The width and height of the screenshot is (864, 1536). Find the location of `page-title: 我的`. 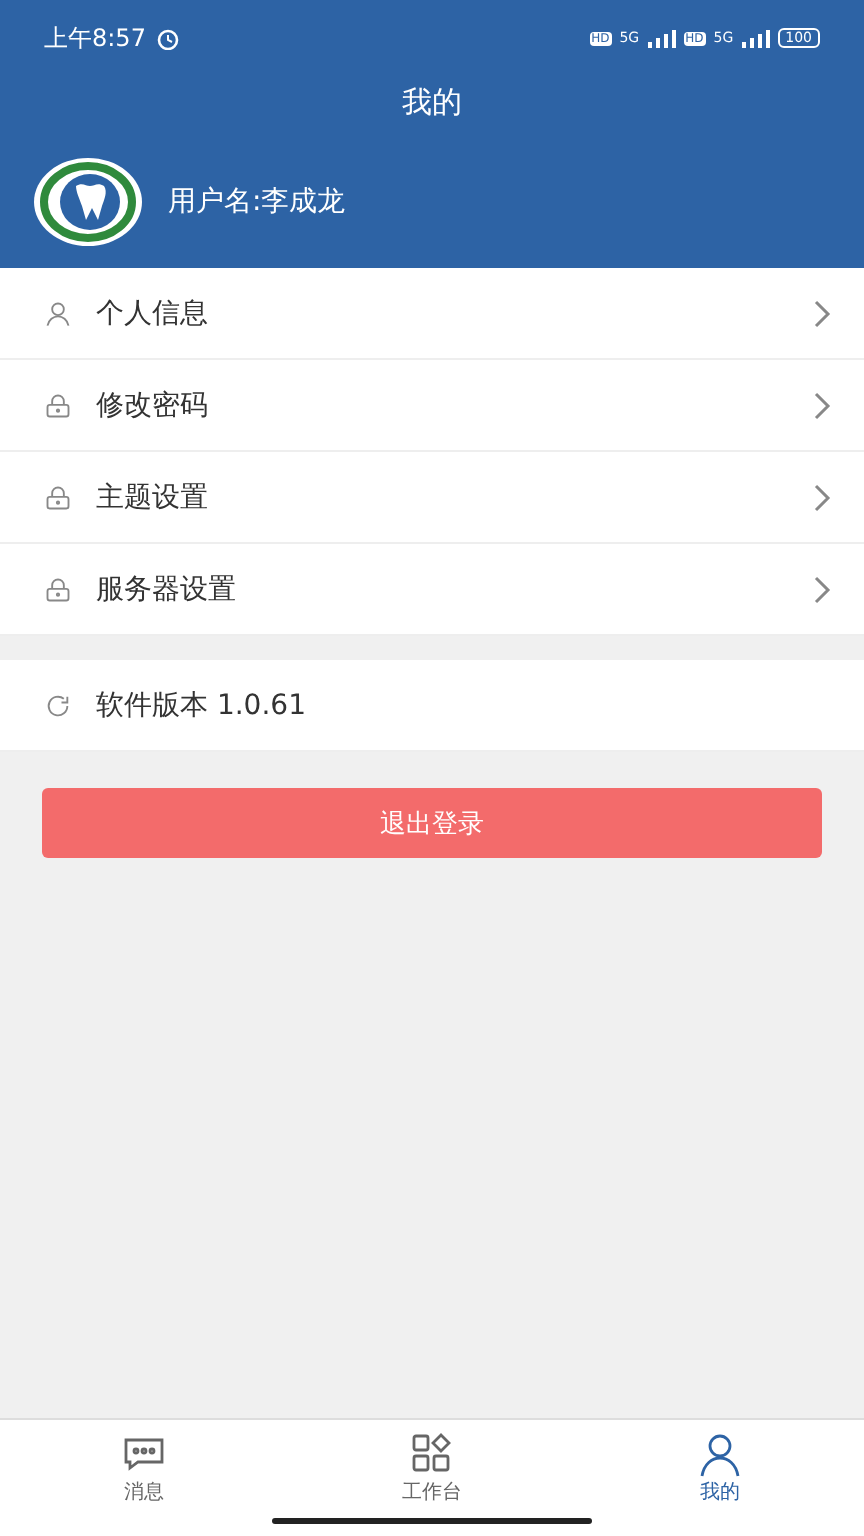

page-title: 我的 is located at coordinates (432, 103).